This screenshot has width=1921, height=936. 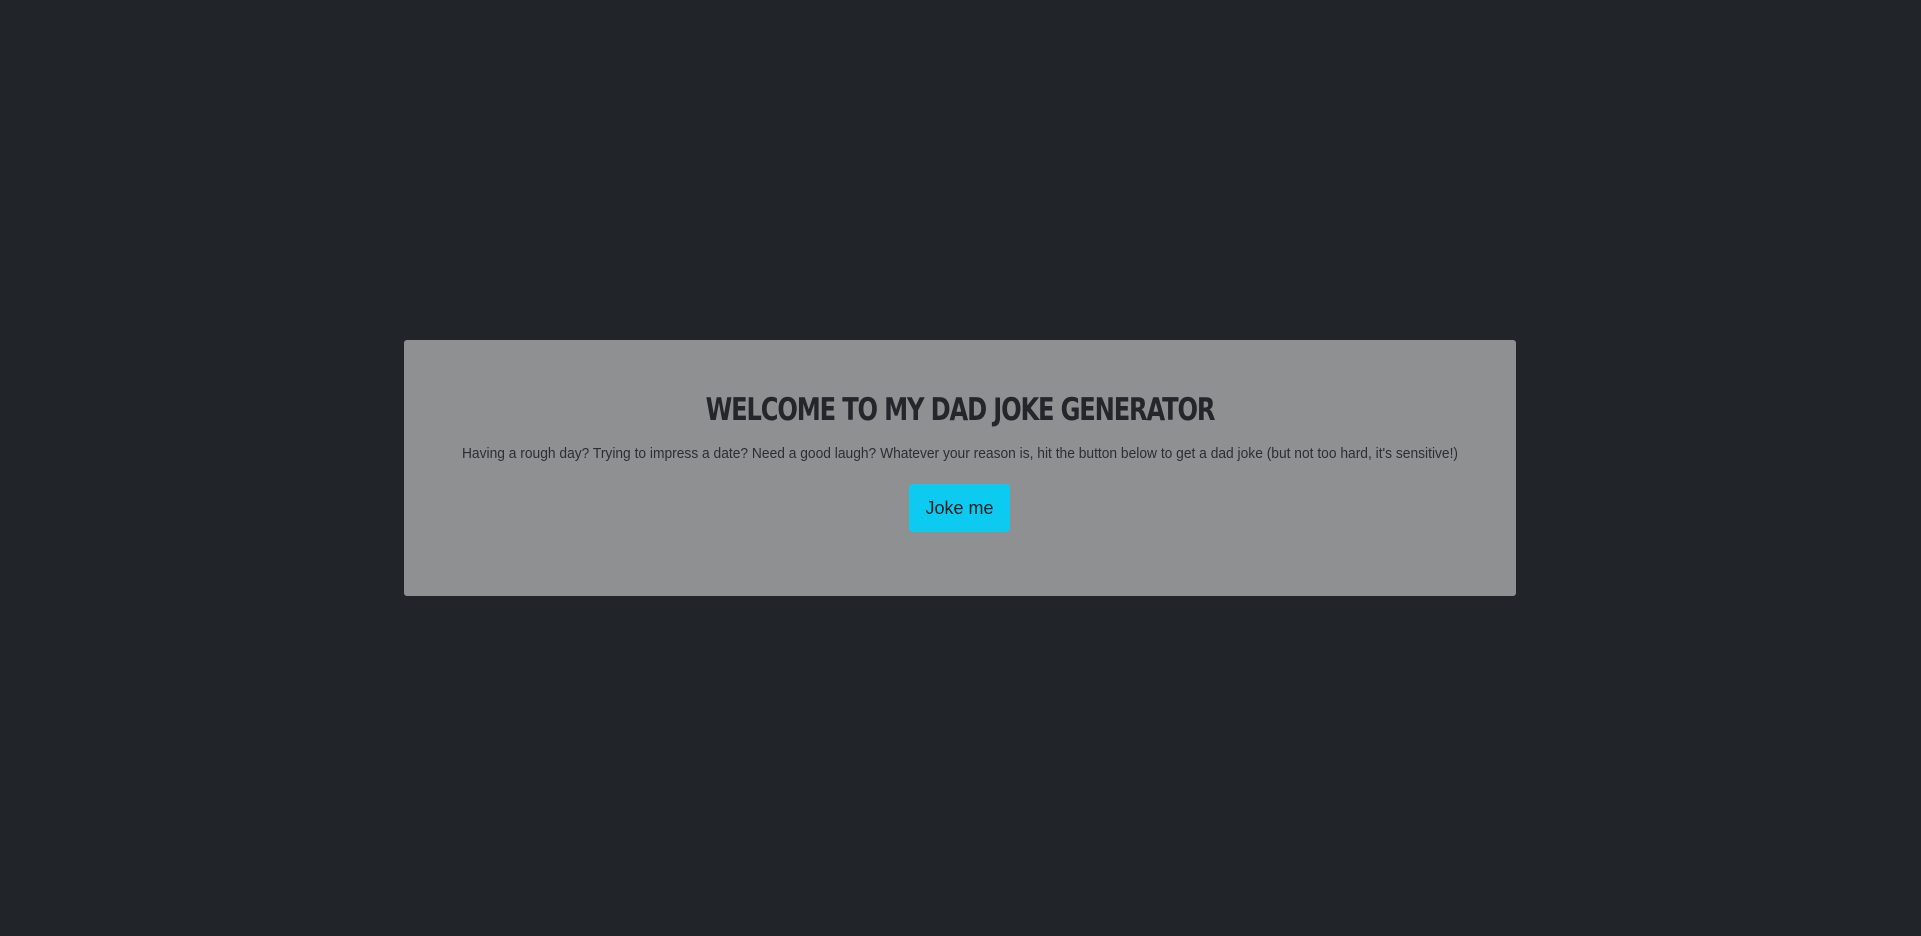 I want to click on joke-output, so click(x=960, y=556).